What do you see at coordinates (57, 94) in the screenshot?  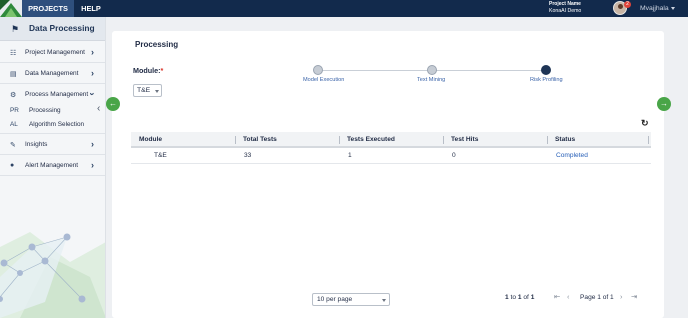 I see `sidebar-item-label: Process Management` at bounding box center [57, 94].